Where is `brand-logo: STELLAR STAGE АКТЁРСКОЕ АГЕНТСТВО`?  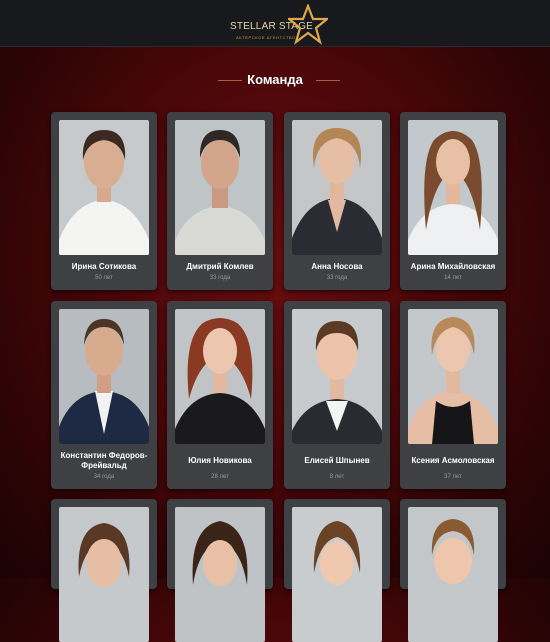
brand-logo: STELLAR STAGE АКТЁРСКОЕ АГЕНТСТВО is located at coordinates (278, 24).